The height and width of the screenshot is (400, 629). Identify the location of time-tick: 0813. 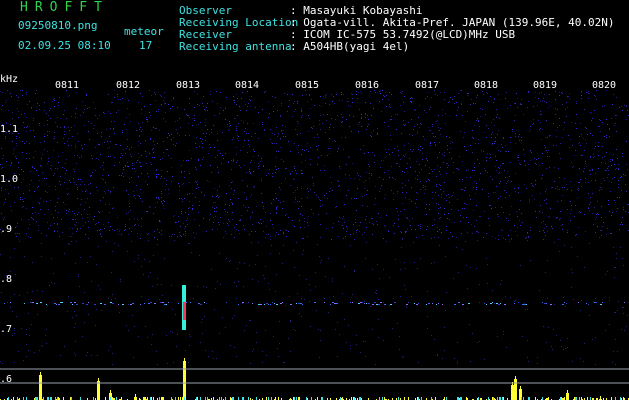
(188, 85).